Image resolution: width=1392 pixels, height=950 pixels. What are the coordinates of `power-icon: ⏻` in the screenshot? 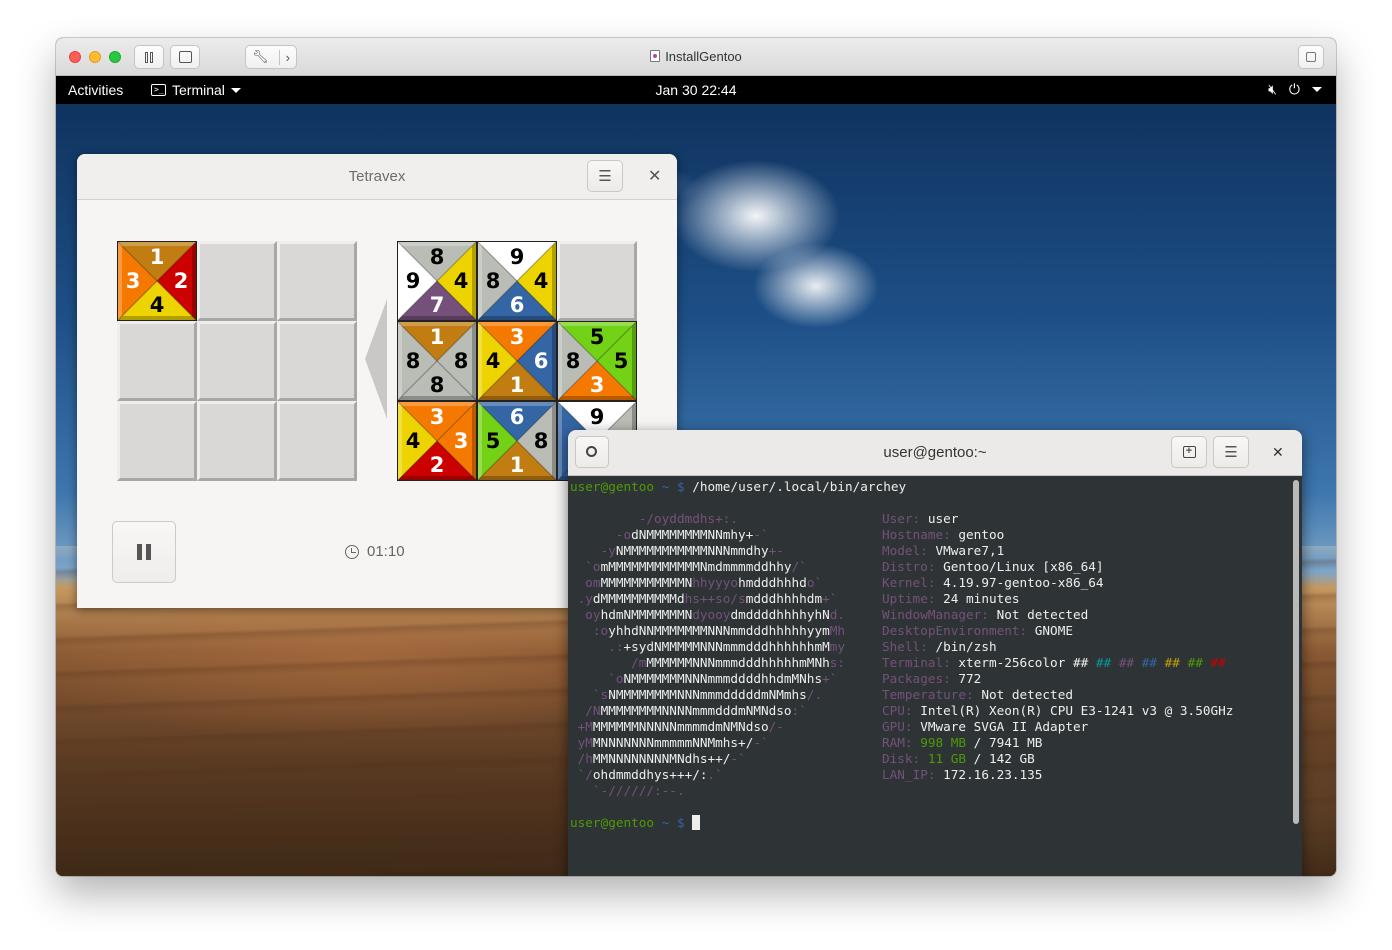 It's located at (1294, 89).